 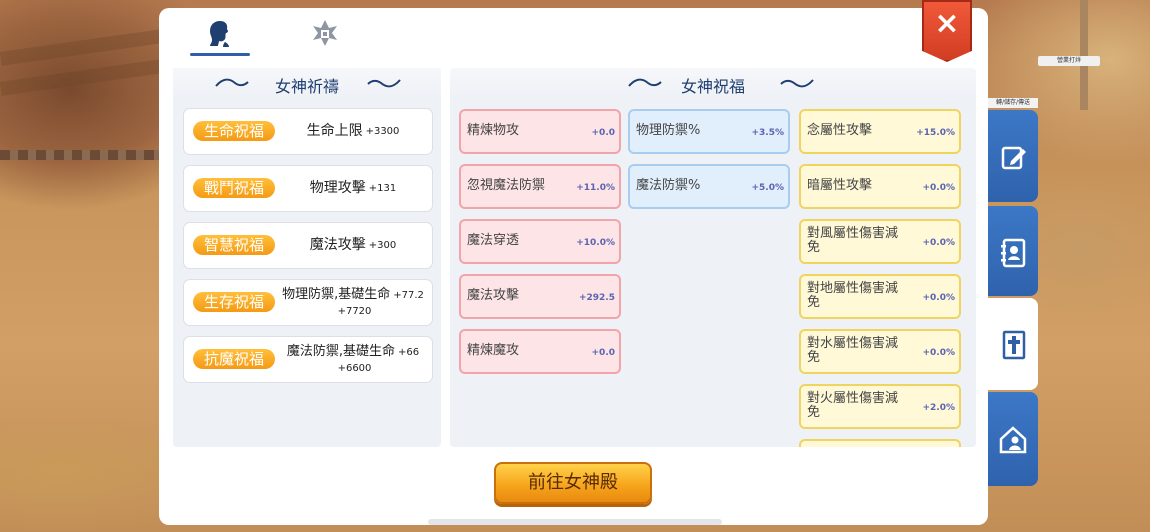 I want to click on guild-house-icon, so click(x=1013, y=440).